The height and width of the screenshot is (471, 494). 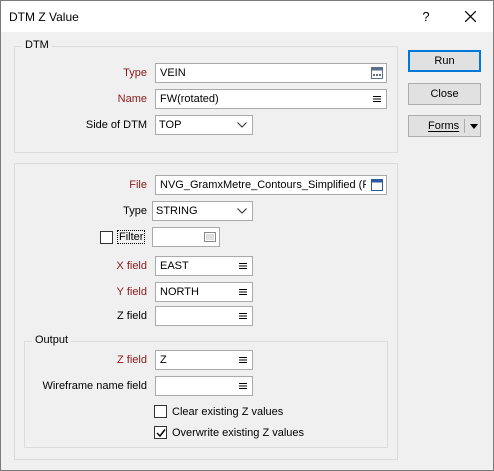 I want to click on filter-checkbox, so click(x=106, y=237).